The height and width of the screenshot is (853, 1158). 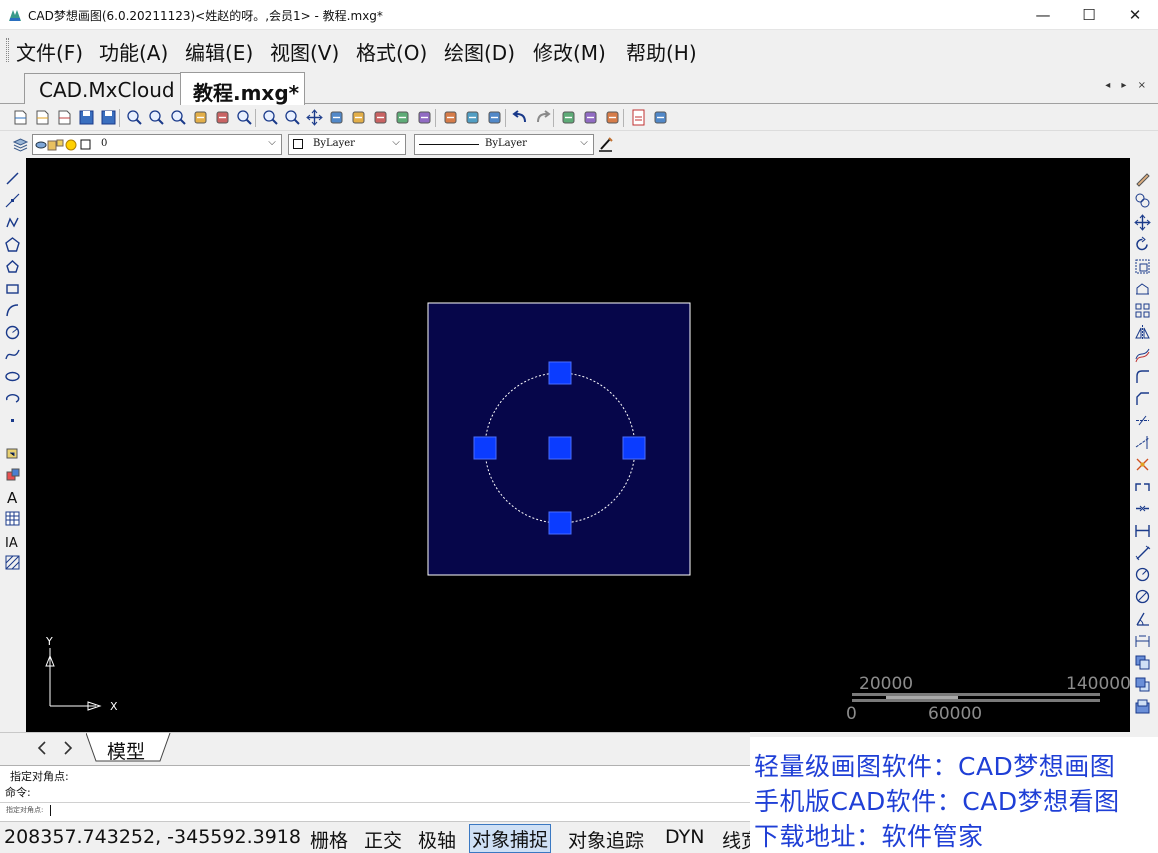 What do you see at coordinates (336, 117) in the screenshot?
I see `brush-icon` at bounding box center [336, 117].